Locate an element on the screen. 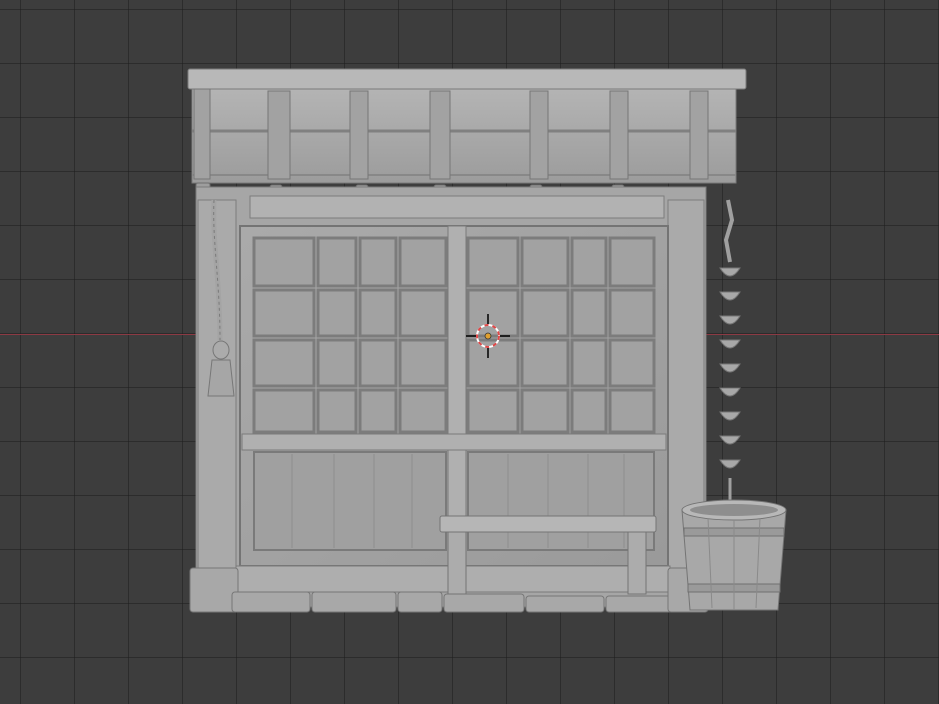 The width and height of the screenshot is (939, 704). bucket is located at coordinates (734, 555).